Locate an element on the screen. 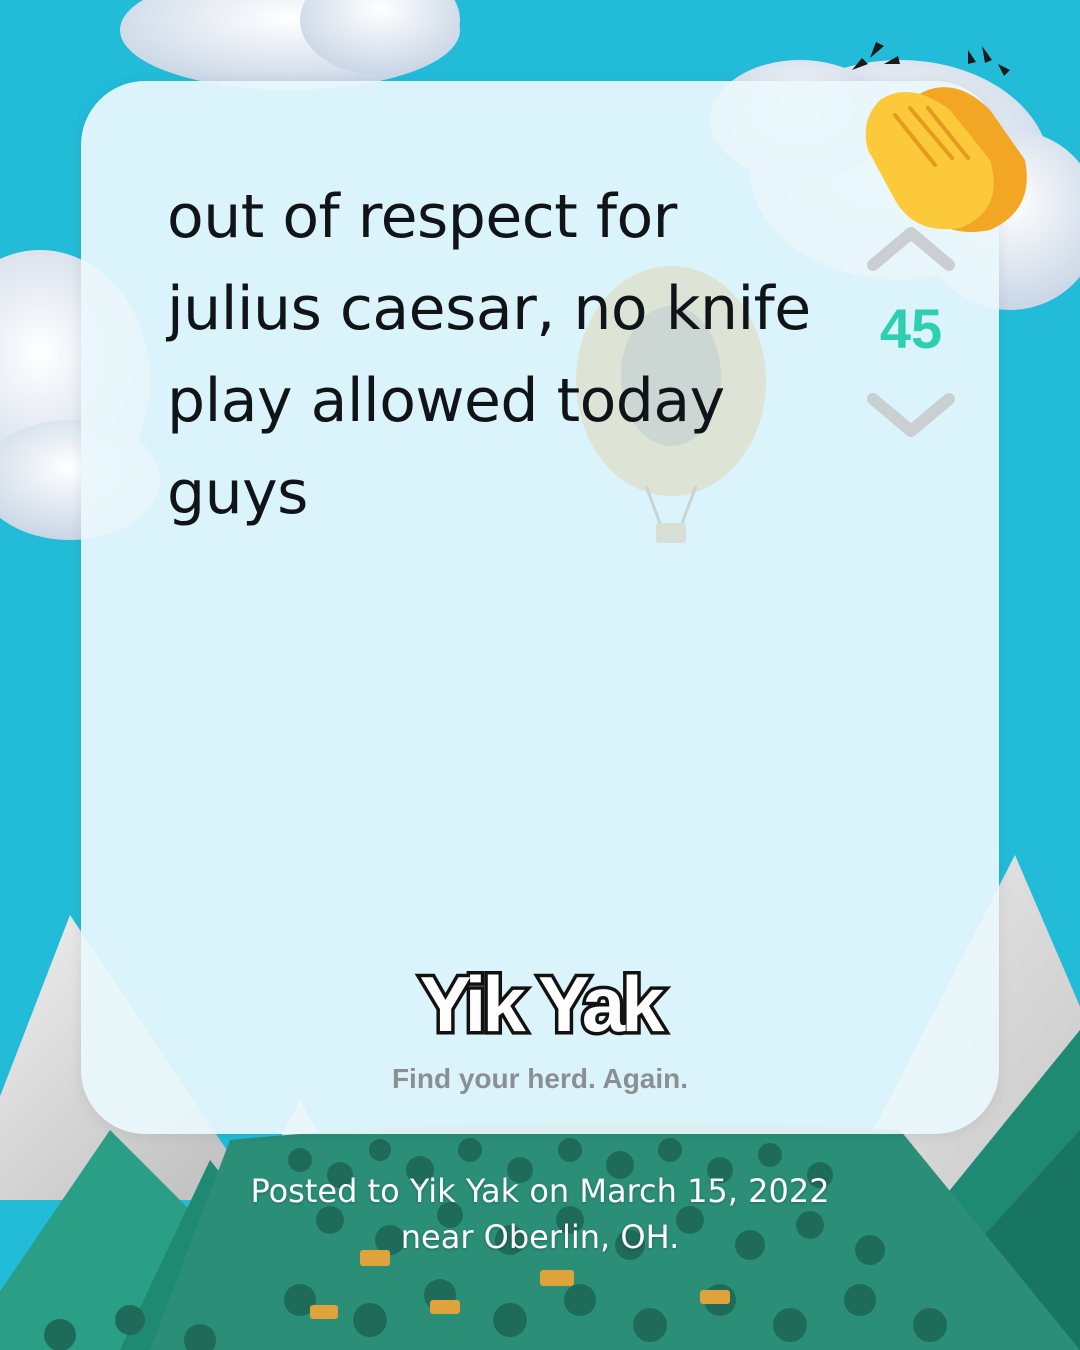  yik-yak-logo-wordmark: Yik Yak is located at coordinates (544, 1004).